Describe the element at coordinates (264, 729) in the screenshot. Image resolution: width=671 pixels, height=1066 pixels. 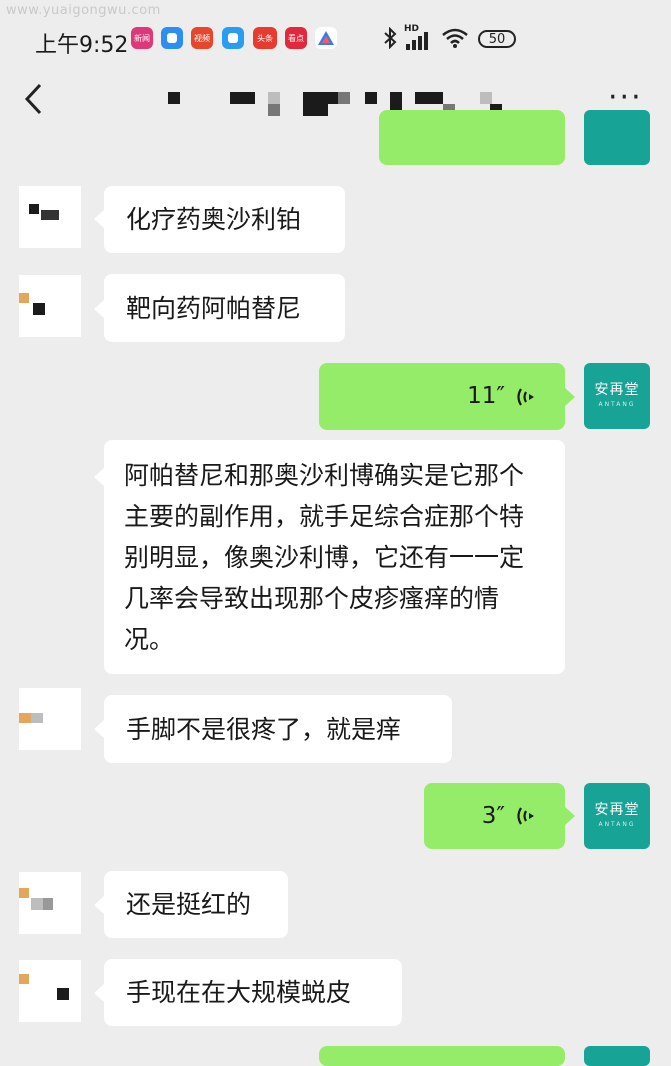
I see `message-text: 手脚不是很疼了，就是痒` at that location.